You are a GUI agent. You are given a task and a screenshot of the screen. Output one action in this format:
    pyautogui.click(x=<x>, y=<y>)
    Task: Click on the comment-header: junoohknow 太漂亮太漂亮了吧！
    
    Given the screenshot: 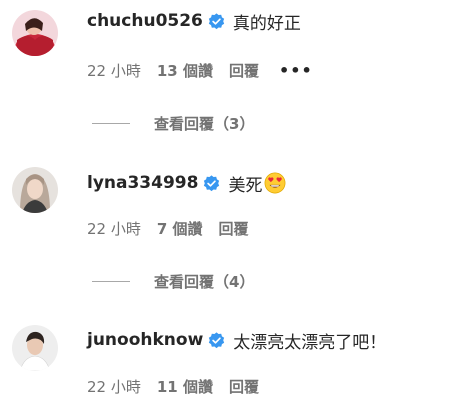 What is the action you would take?
    pyautogui.click(x=236, y=340)
    